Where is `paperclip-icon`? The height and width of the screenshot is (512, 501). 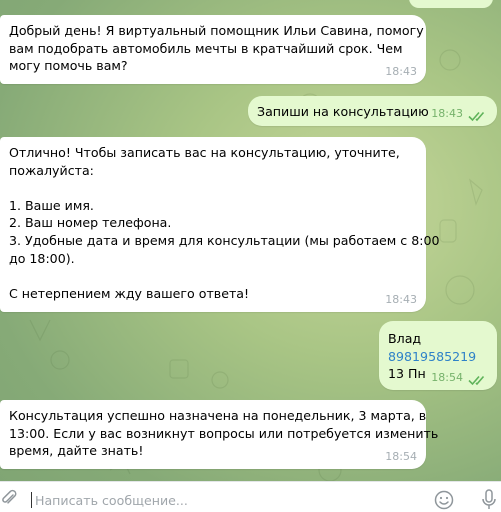
paperclip-icon is located at coordinates (9, 498).